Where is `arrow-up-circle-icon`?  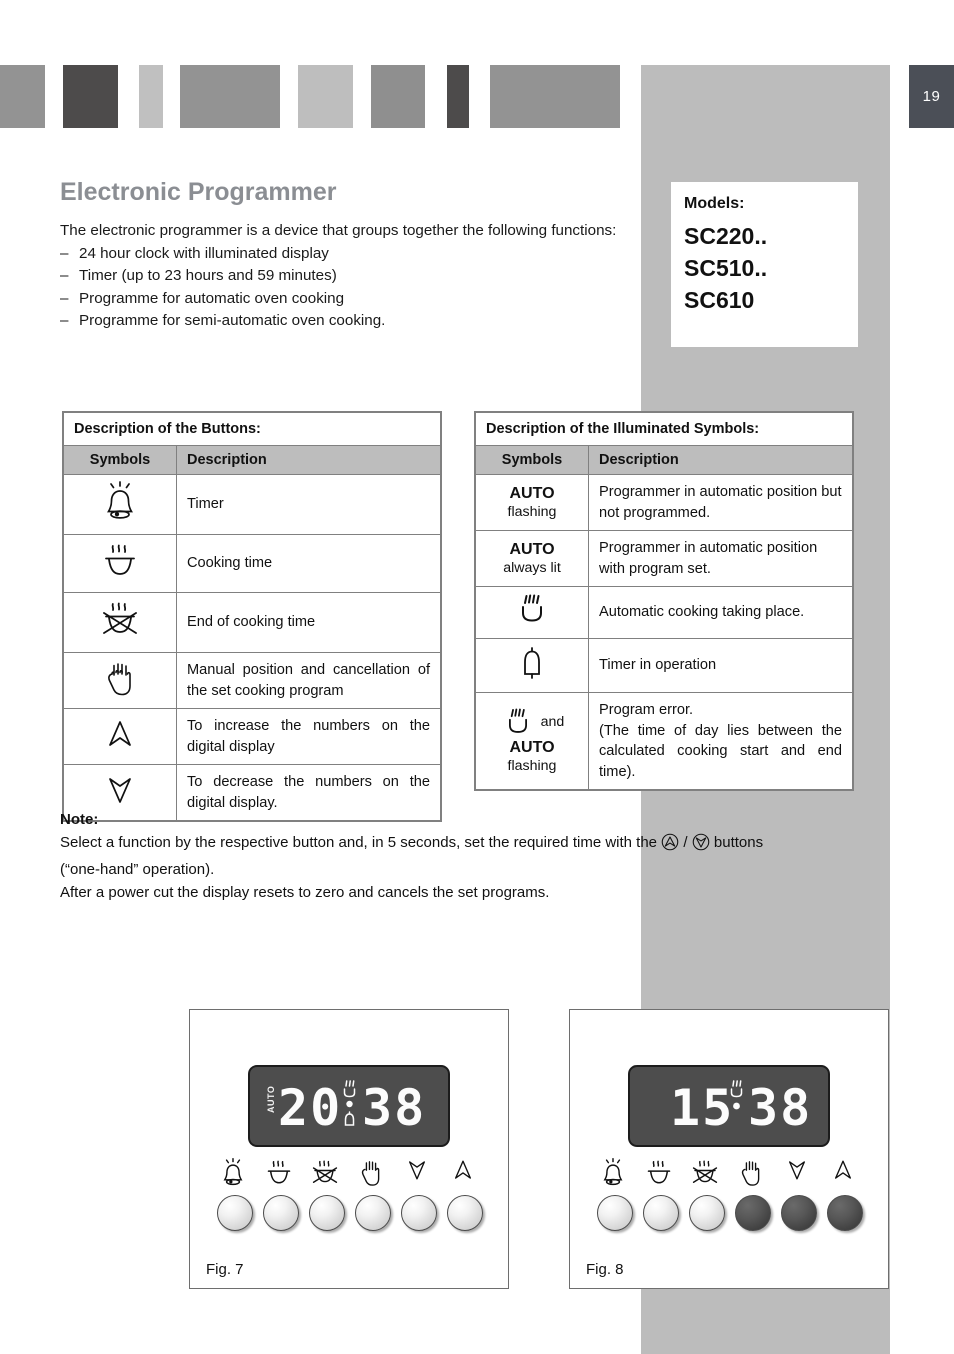 arrow-up-circle-icon is located at coordinates (670, 845).